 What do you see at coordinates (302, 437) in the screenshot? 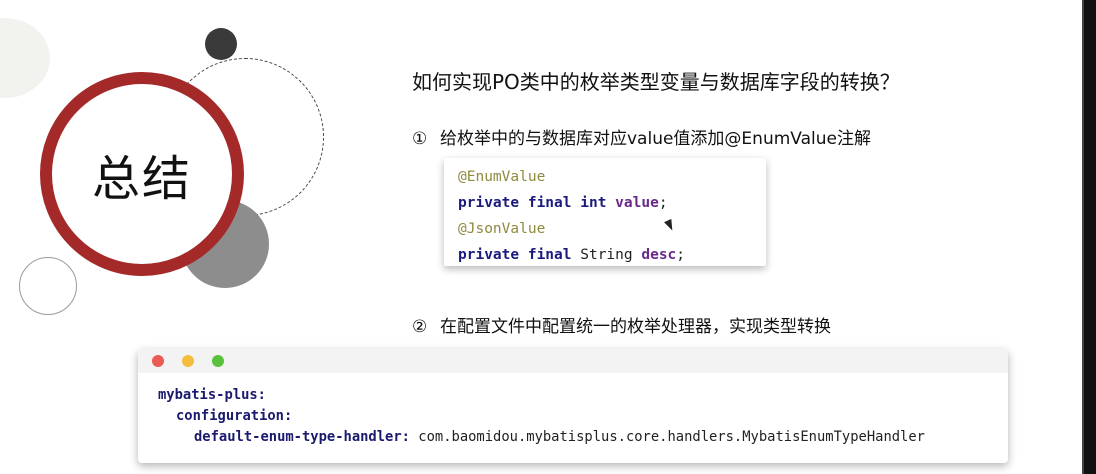
I see `yaml-key-enum-handler: default-enum-type-handler:` at bounding box center [302, 437].